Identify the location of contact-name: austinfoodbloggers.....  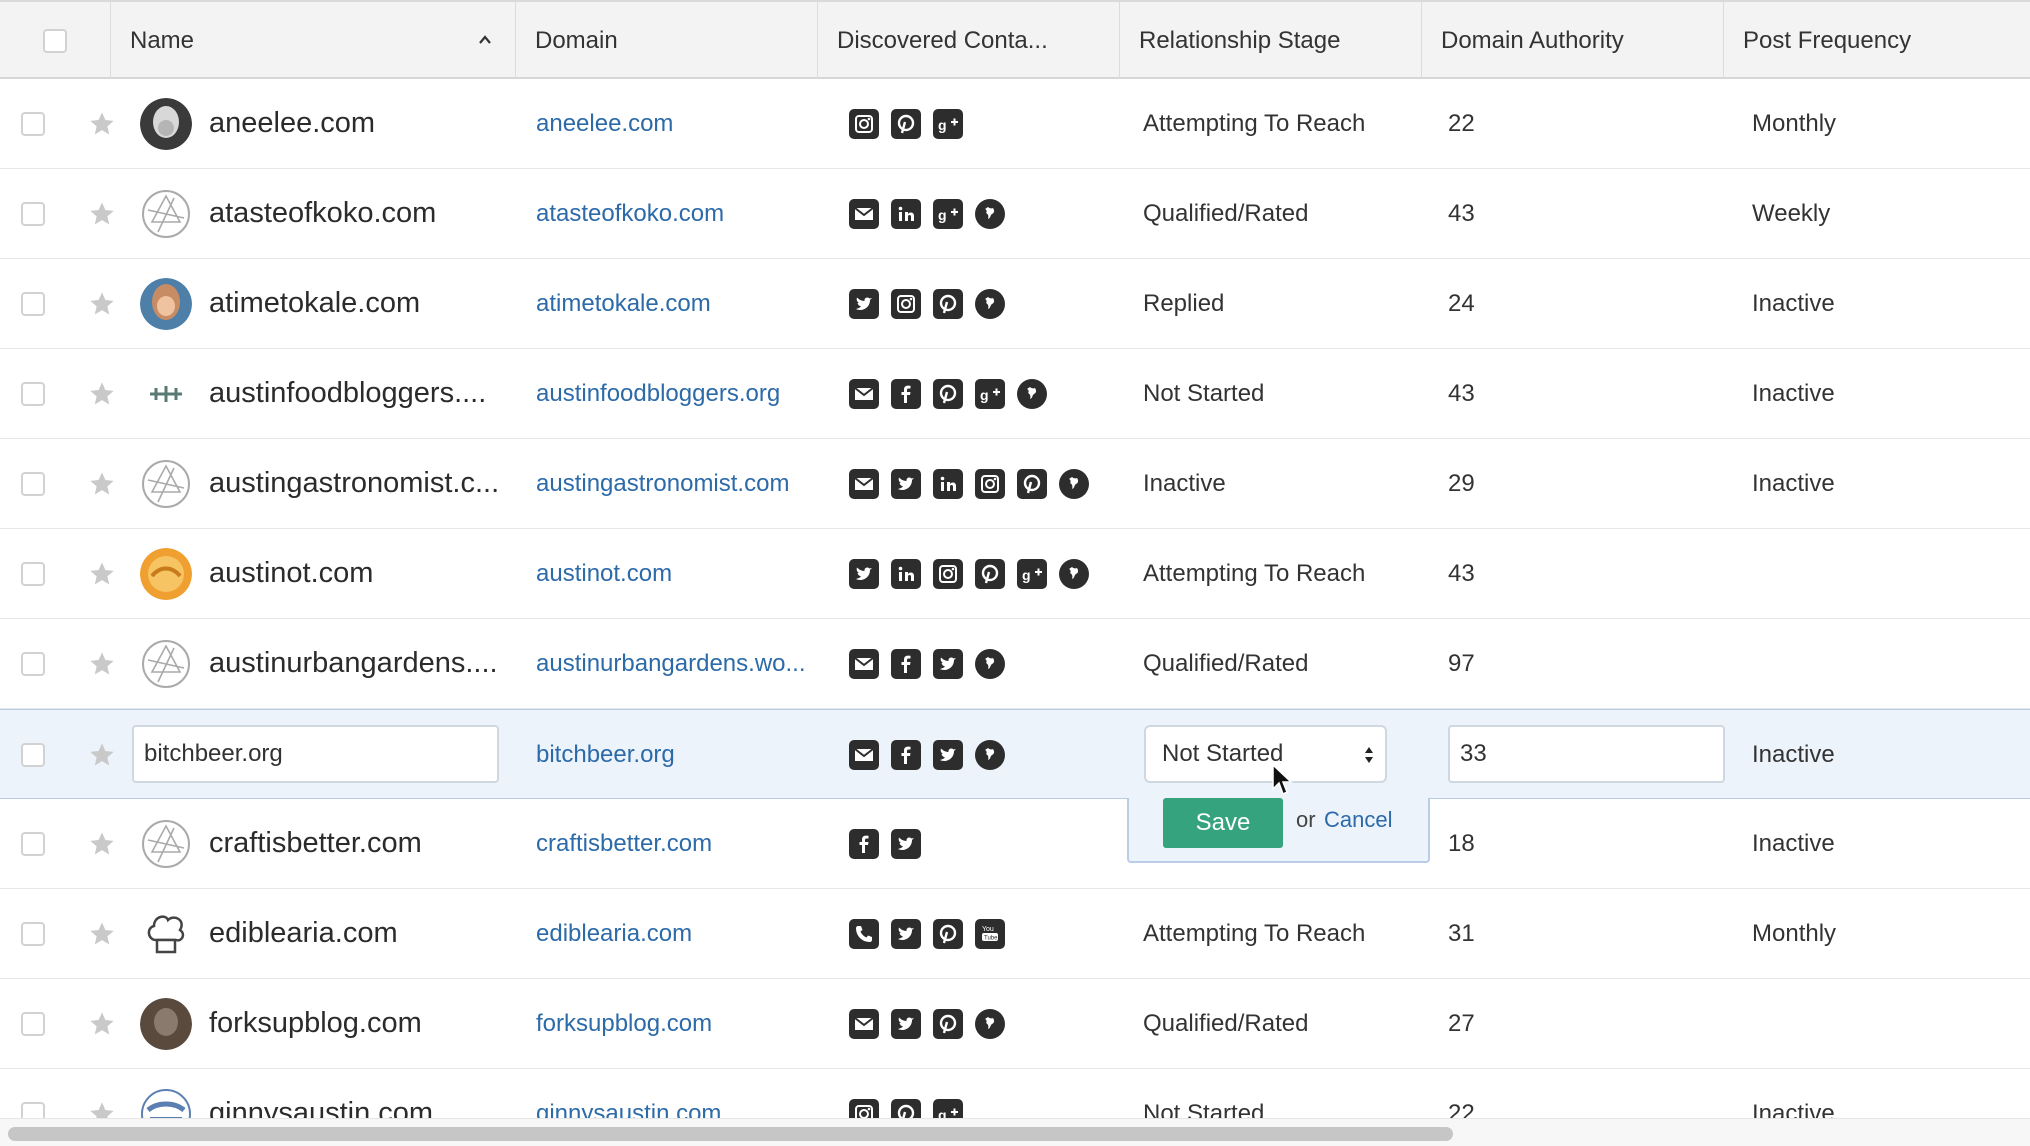
(347, 393).